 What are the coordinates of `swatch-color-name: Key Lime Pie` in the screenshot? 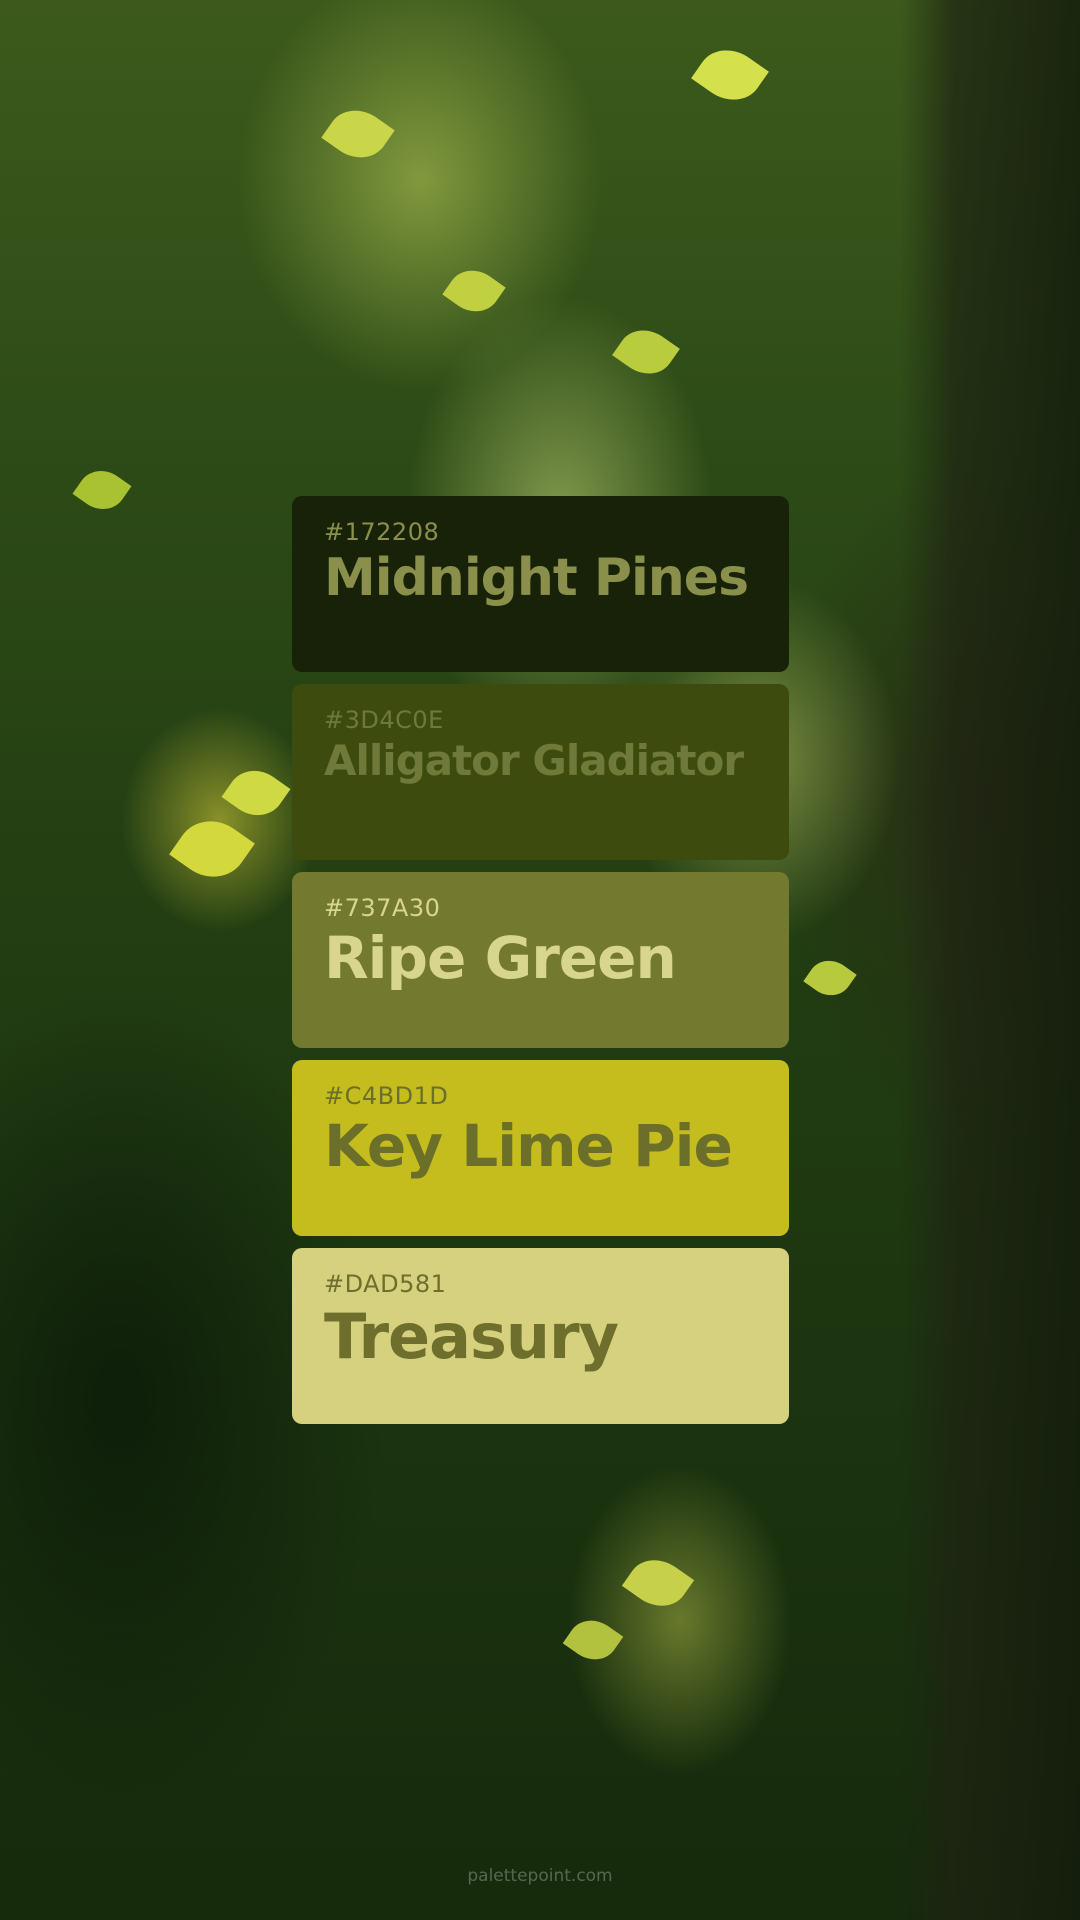 It's located at (528, 1146).